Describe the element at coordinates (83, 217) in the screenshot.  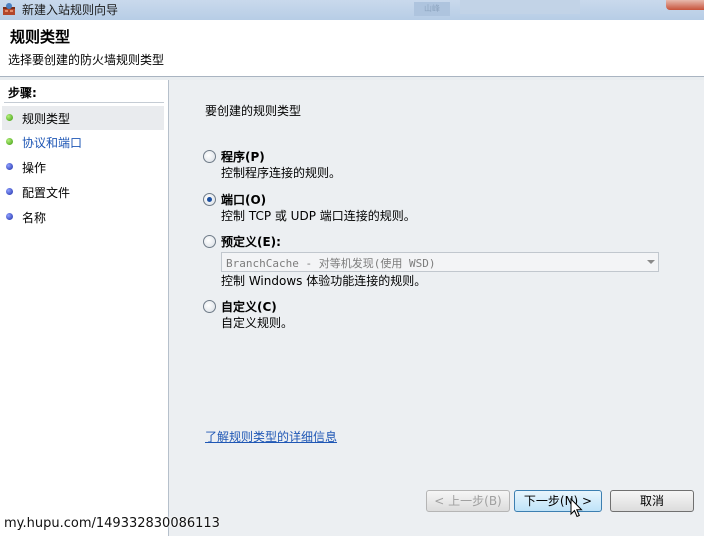
I see `sidebar-item-name: 名称` at that location.